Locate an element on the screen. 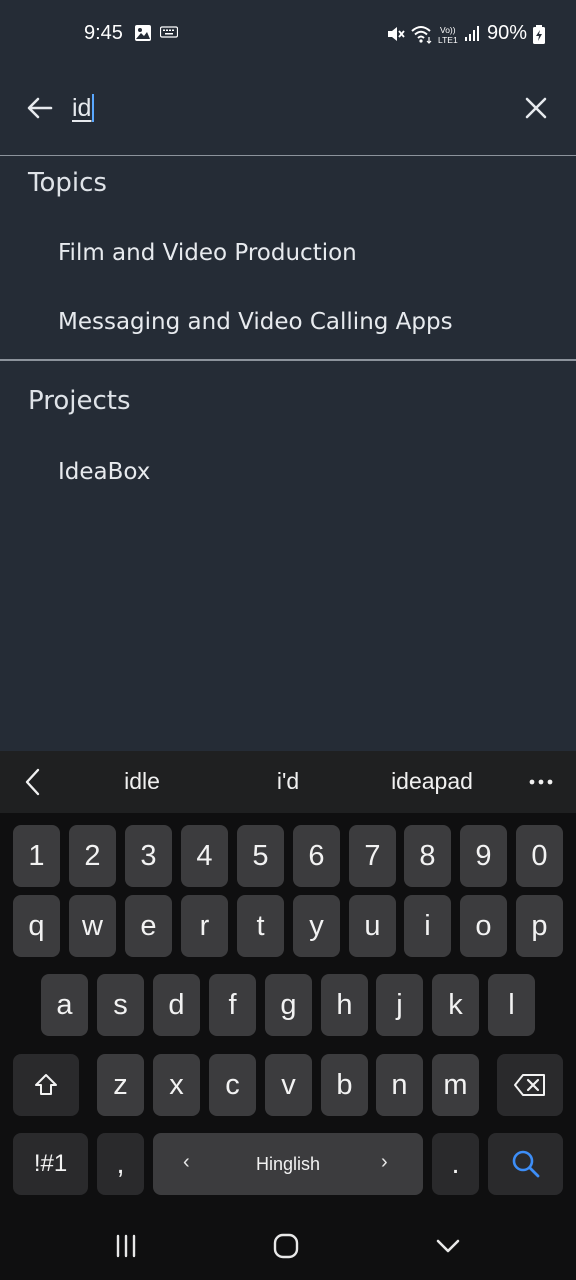  back-button is located at coordinates (40, 108).